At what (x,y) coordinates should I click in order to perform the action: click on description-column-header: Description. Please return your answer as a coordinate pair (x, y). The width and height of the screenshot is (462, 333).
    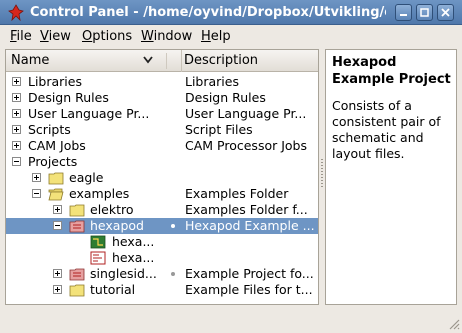
    Looking at the image, I should click on (221, 60).